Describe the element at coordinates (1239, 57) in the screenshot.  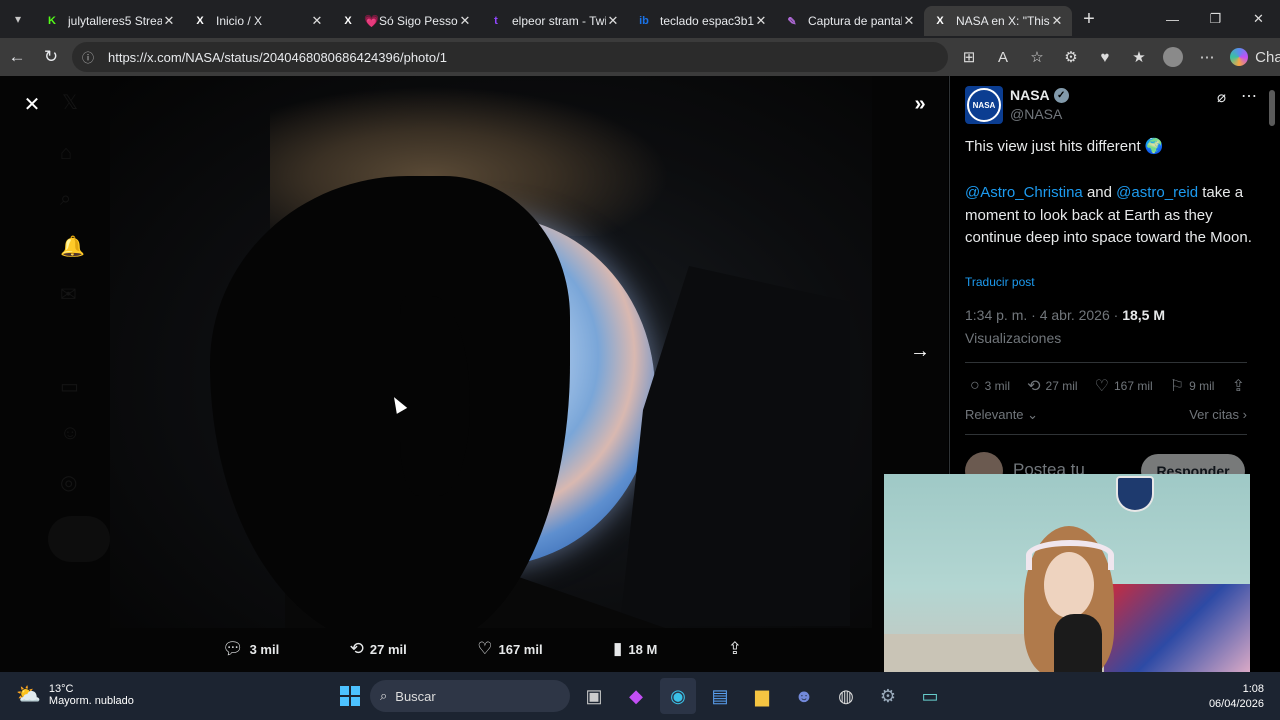
I see `copilot-icon` at that location.